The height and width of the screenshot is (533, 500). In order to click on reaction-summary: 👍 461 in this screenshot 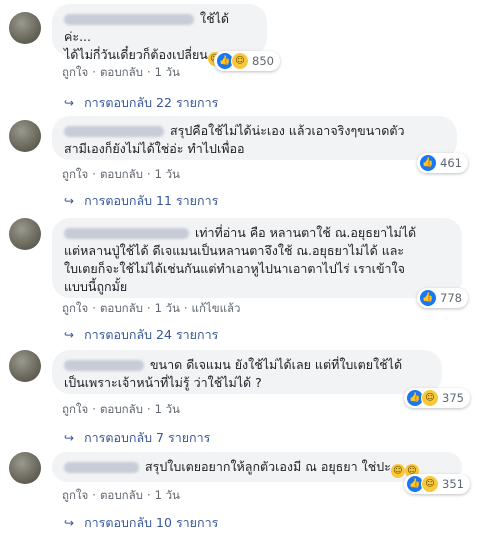, I will do `click(442, 163)`.